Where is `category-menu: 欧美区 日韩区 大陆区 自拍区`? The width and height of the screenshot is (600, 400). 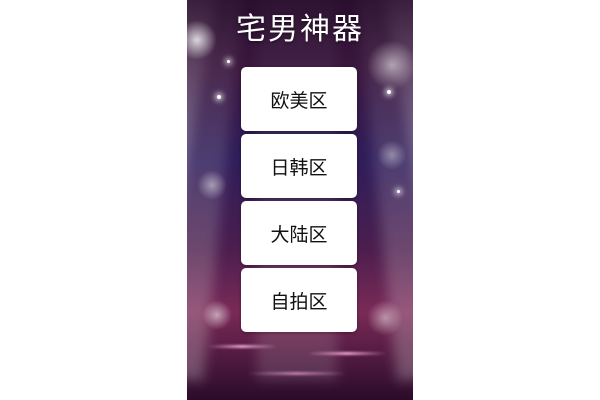 category-menu: 欧美区 日韩区 大陆区 自拍区 is located at coordinates (299, 201).